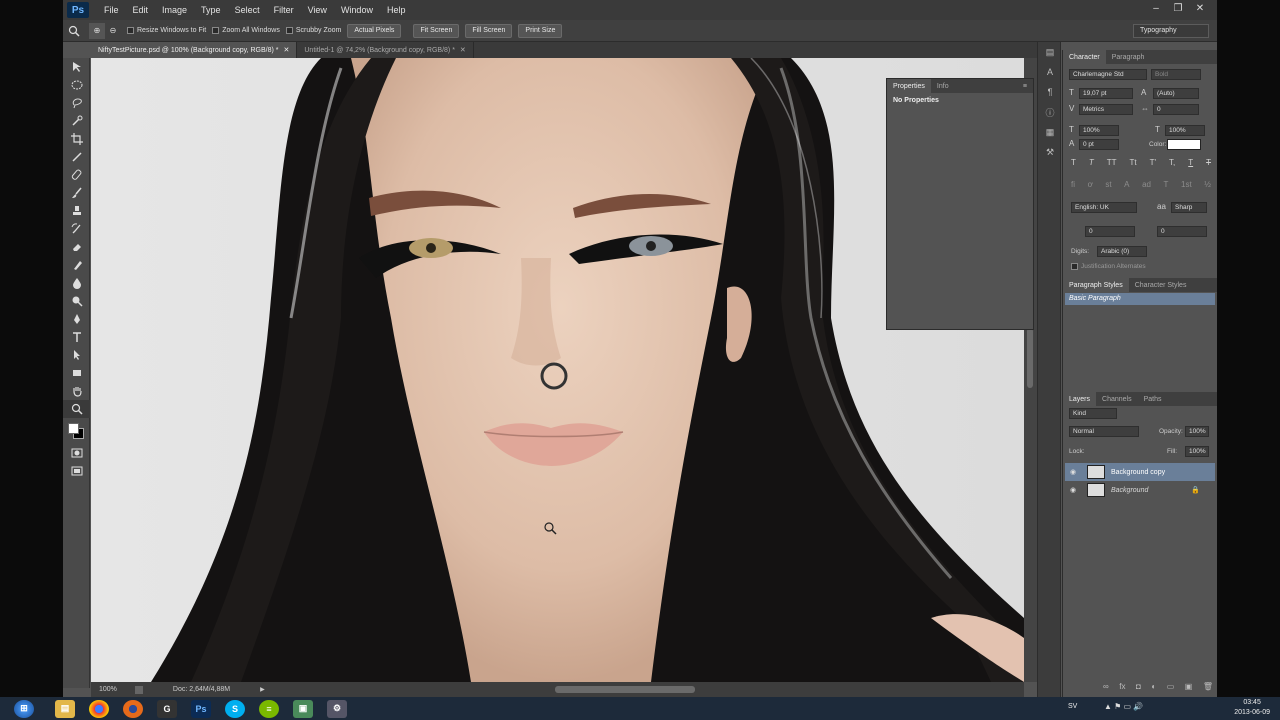  I want to click on character-panel-icon: A, so click(1050, 72).